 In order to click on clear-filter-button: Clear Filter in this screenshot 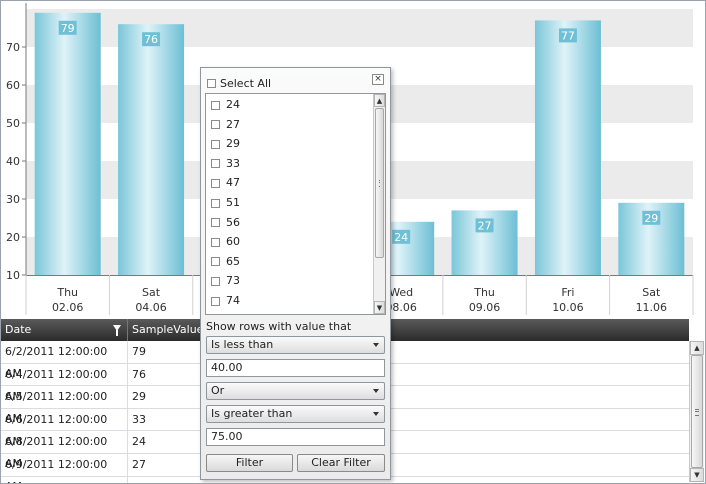, I will do `click(341, 463)`.